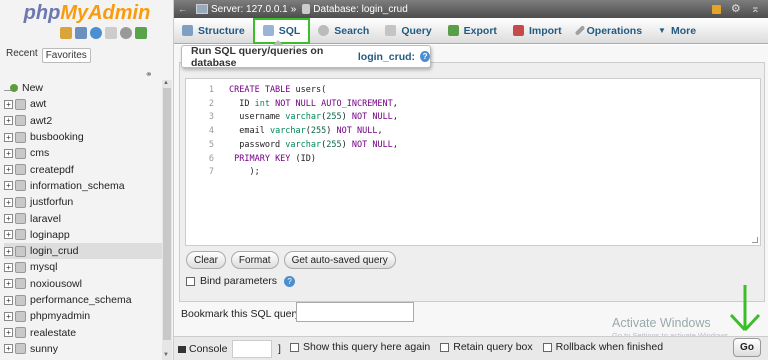 The image size is (768, 360). I want to click on resize-grip-icon, so click(755, 240).